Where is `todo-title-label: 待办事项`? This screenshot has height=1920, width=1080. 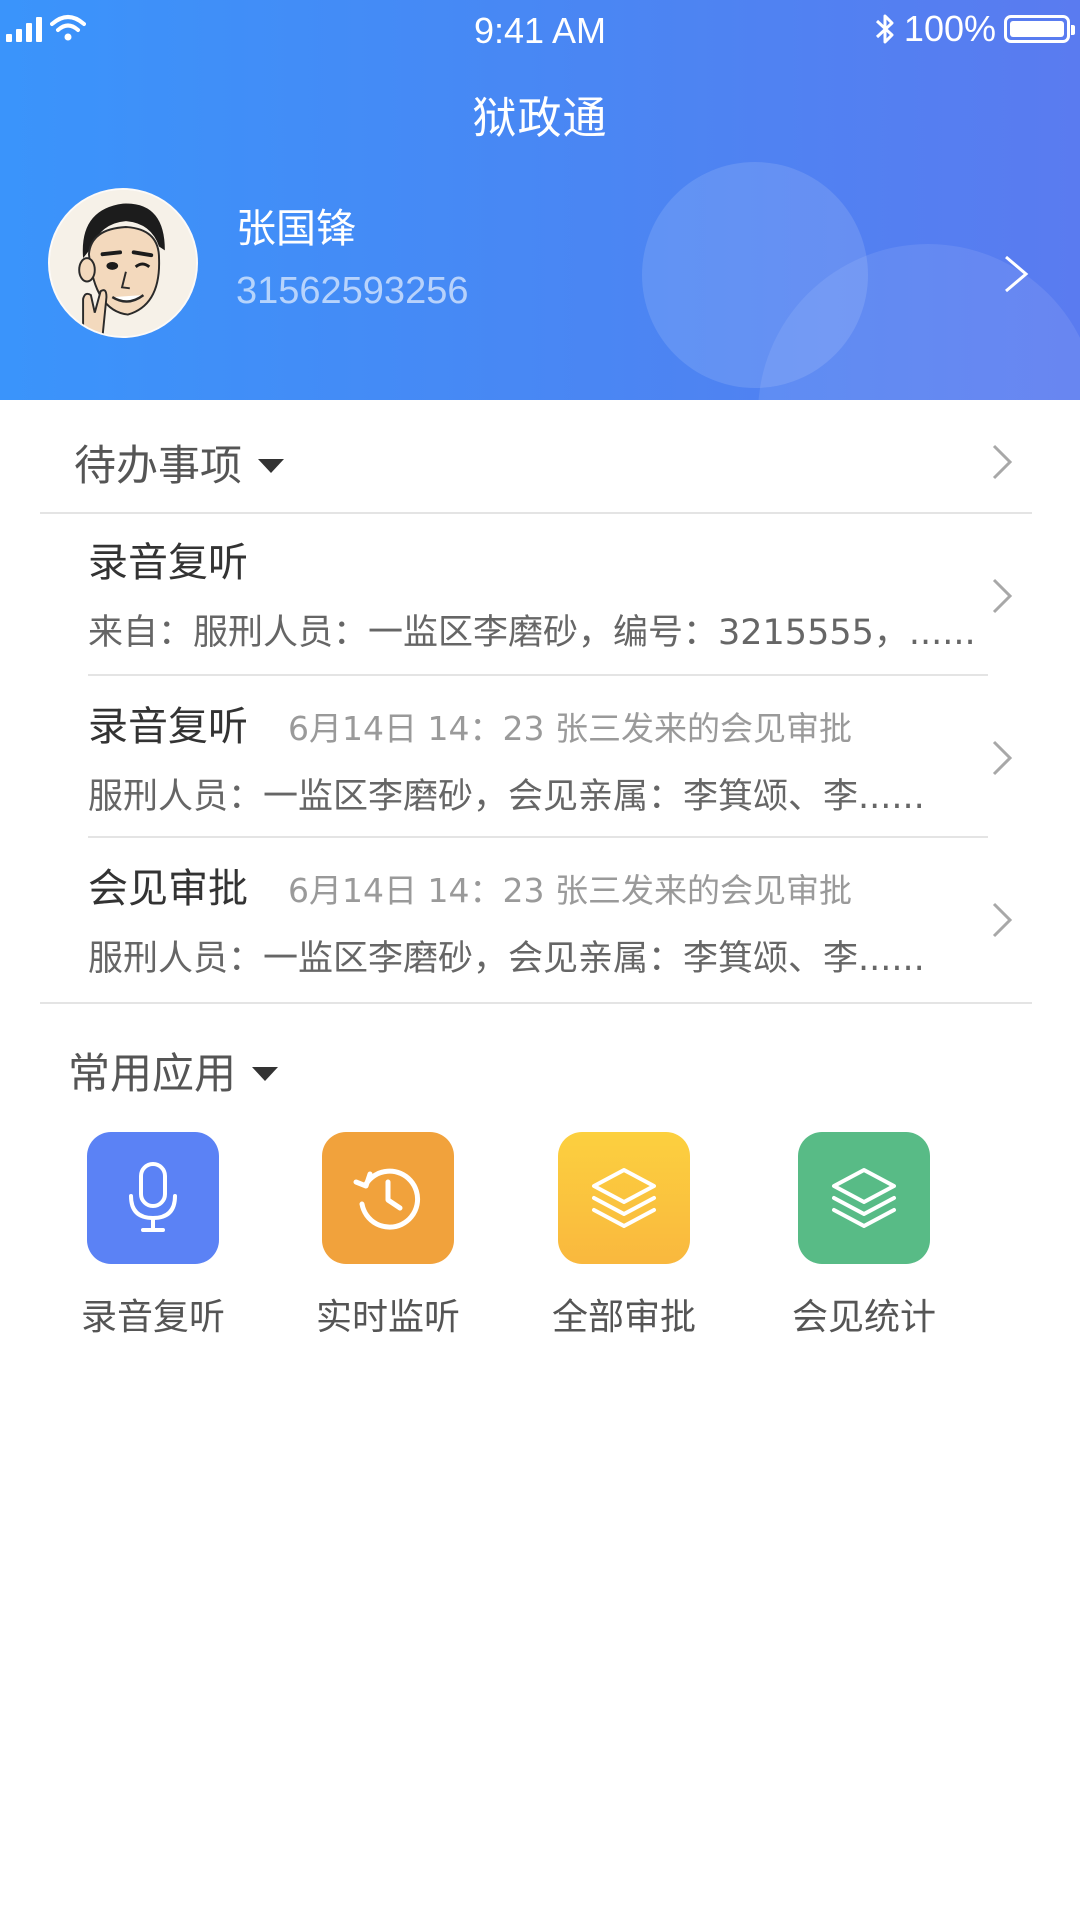 todo-title-label: 待办事项 is located at coordinates (158, 465).